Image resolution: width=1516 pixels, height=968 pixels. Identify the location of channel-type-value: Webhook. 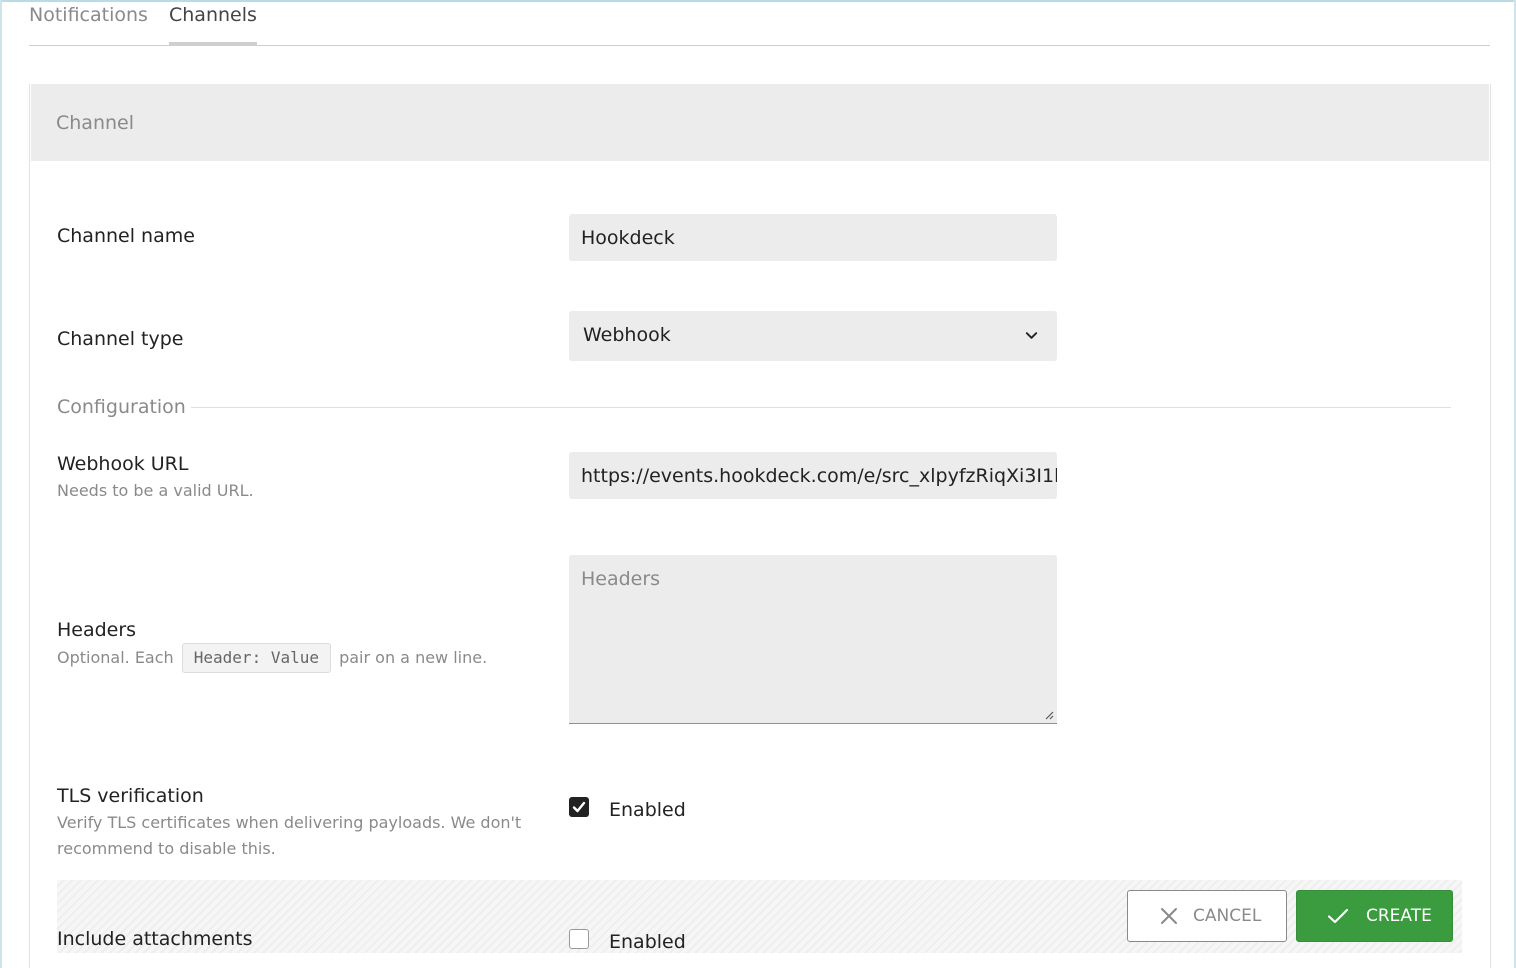
(627, 335).